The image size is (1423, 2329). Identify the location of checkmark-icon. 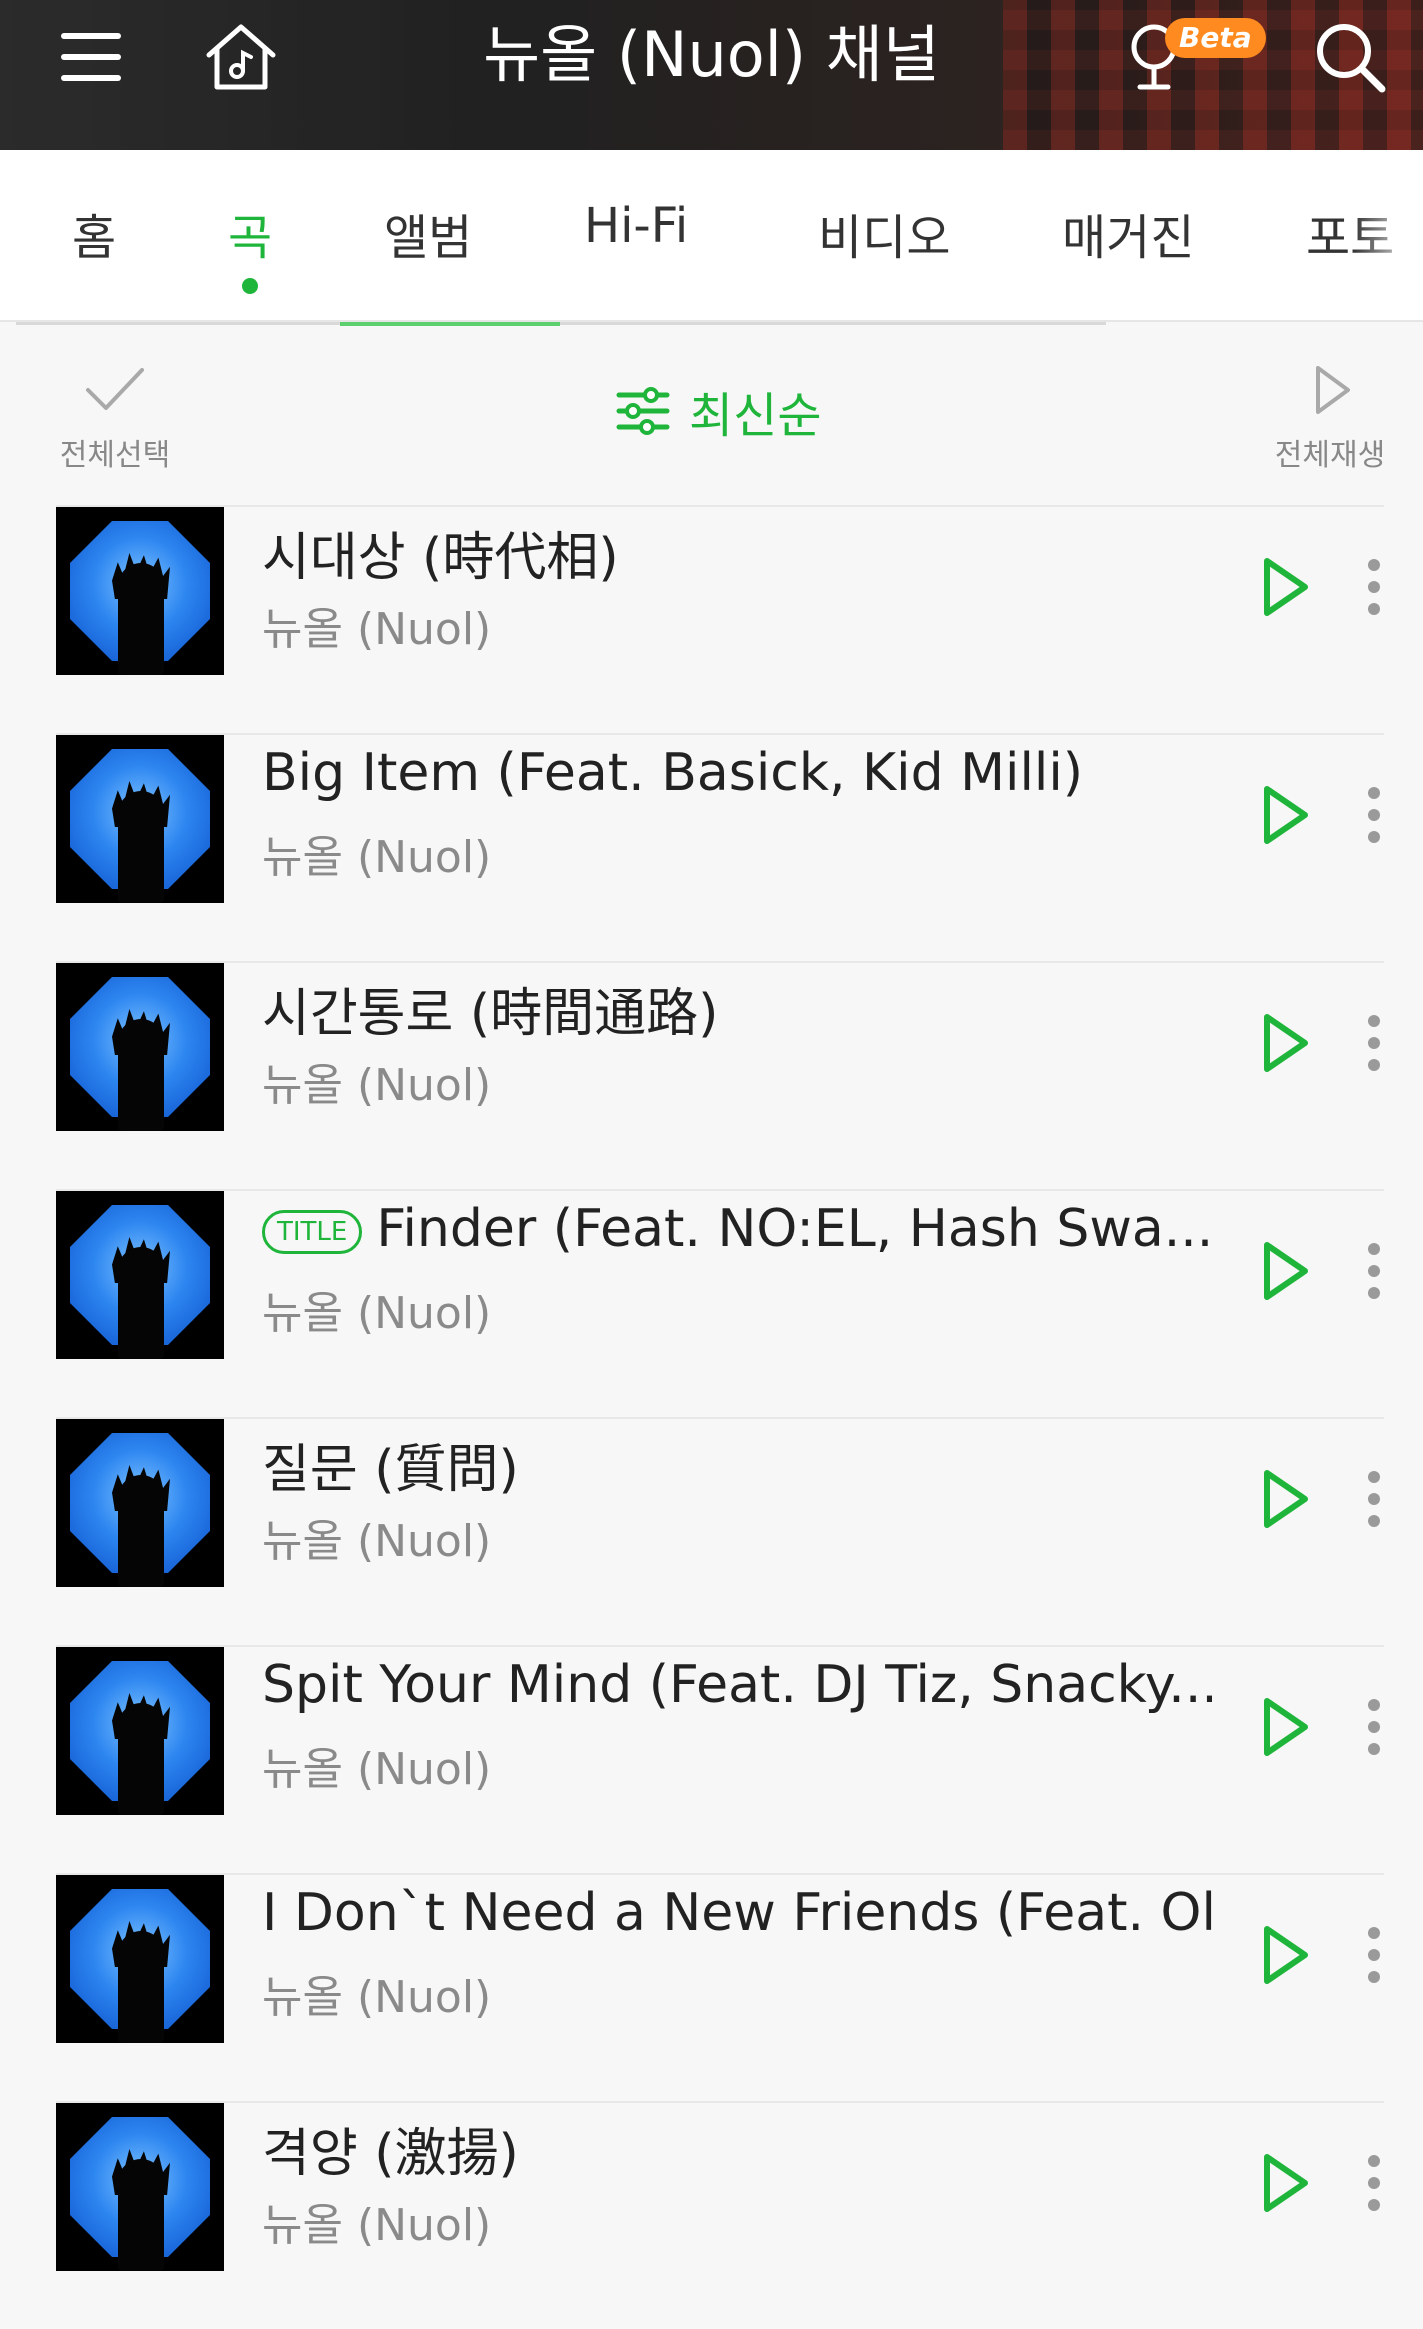
(115, 389).